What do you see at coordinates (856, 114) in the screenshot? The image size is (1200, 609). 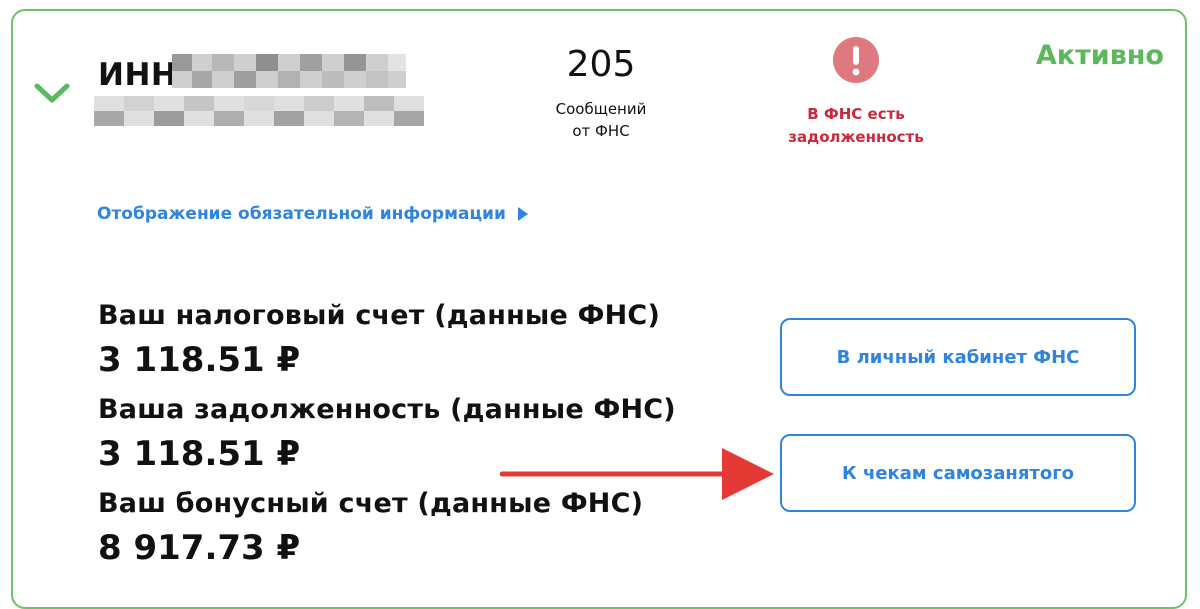 I see `debt-alert-line1: В ФНС есть` at bounding box center [856, 114].